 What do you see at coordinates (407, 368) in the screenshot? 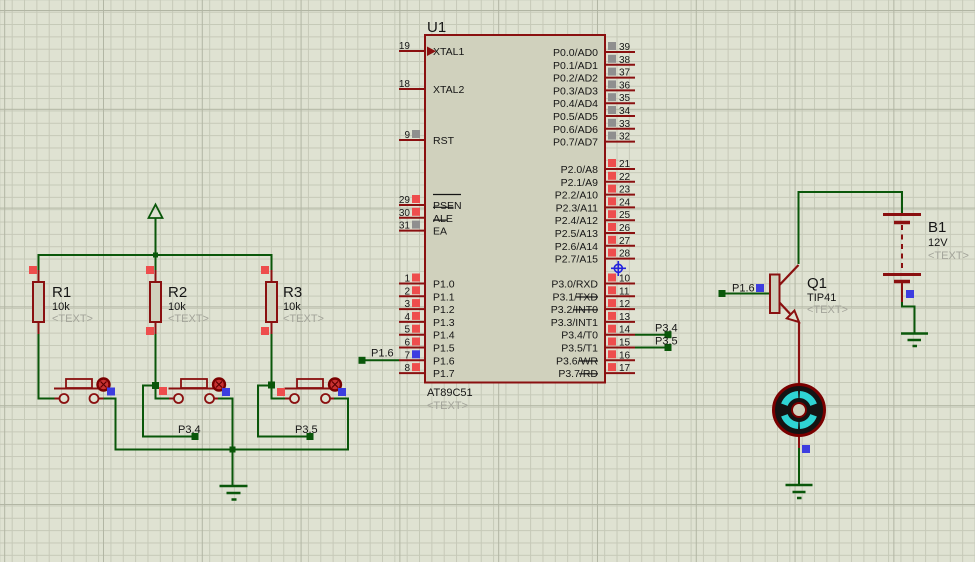
I see `svg-text: 8` at bounding box center [407, 368].